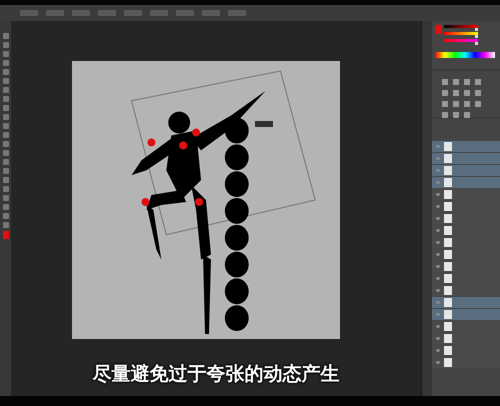 This screenshot has width=500, height=406. I want to click on color-swatch-icon, so click(5, 235).